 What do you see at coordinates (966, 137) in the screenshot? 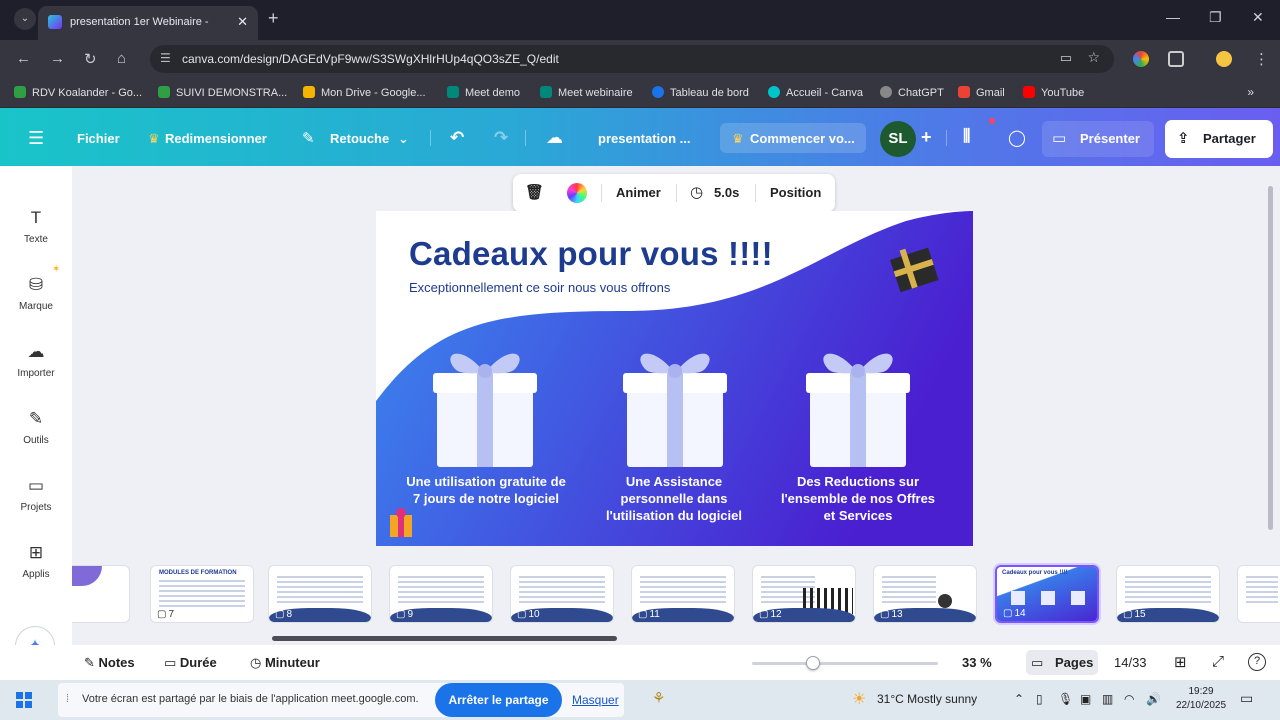
I see `analytics-icon: ⫼` at bounding box center [966, 137].